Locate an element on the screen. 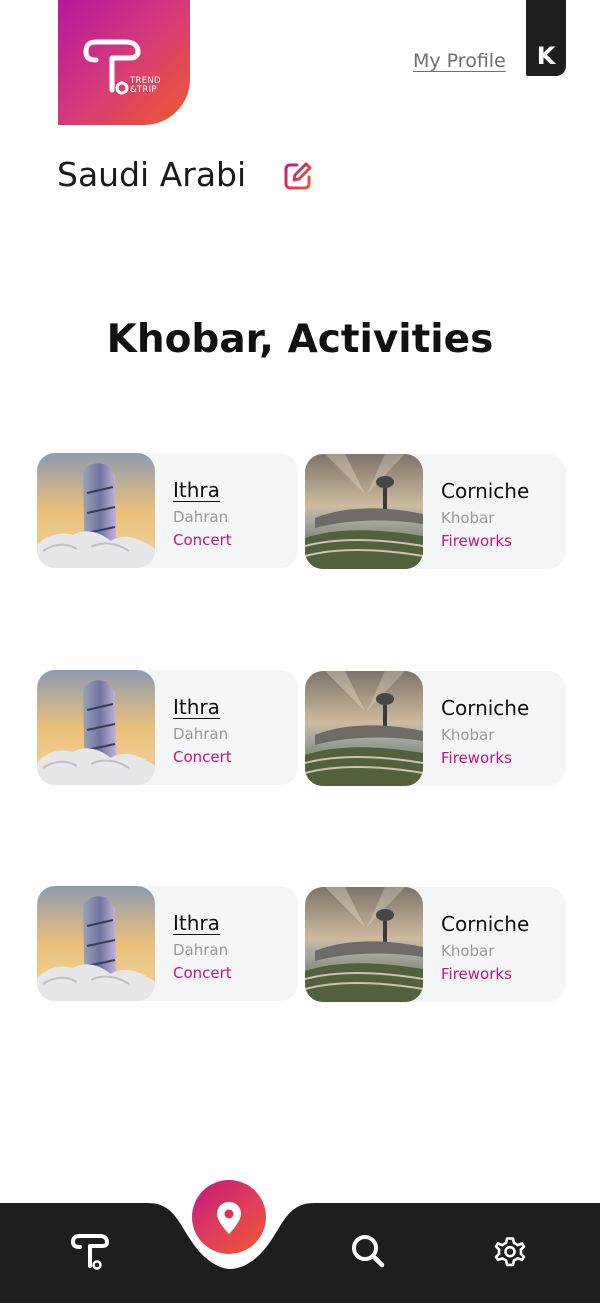 The width and height of the screenshot is (600, 1303). edit-icon is located at coordinates (298, 176).